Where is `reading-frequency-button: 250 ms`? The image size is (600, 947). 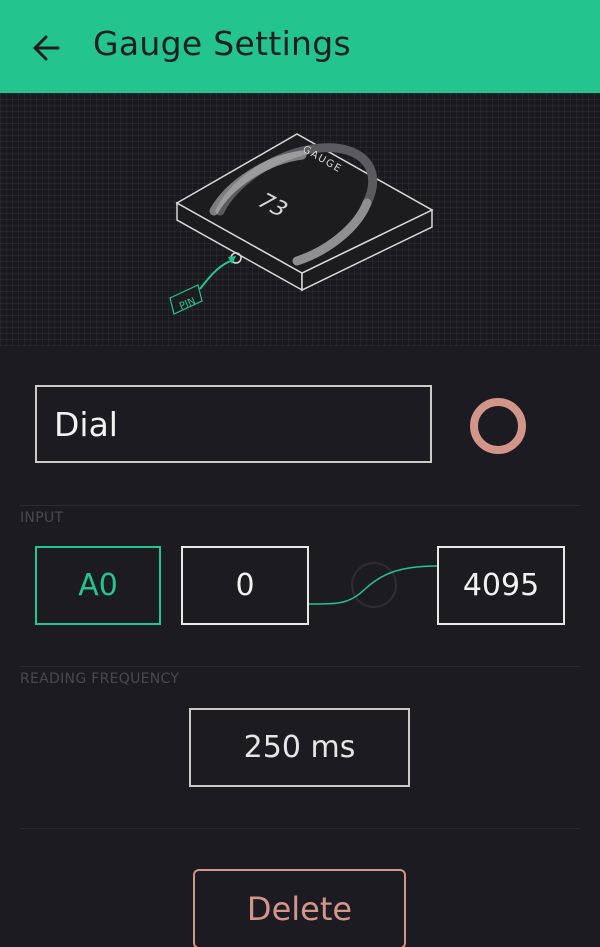
reading-frequency-button: 250 ms is located at coordinates (299, 747).